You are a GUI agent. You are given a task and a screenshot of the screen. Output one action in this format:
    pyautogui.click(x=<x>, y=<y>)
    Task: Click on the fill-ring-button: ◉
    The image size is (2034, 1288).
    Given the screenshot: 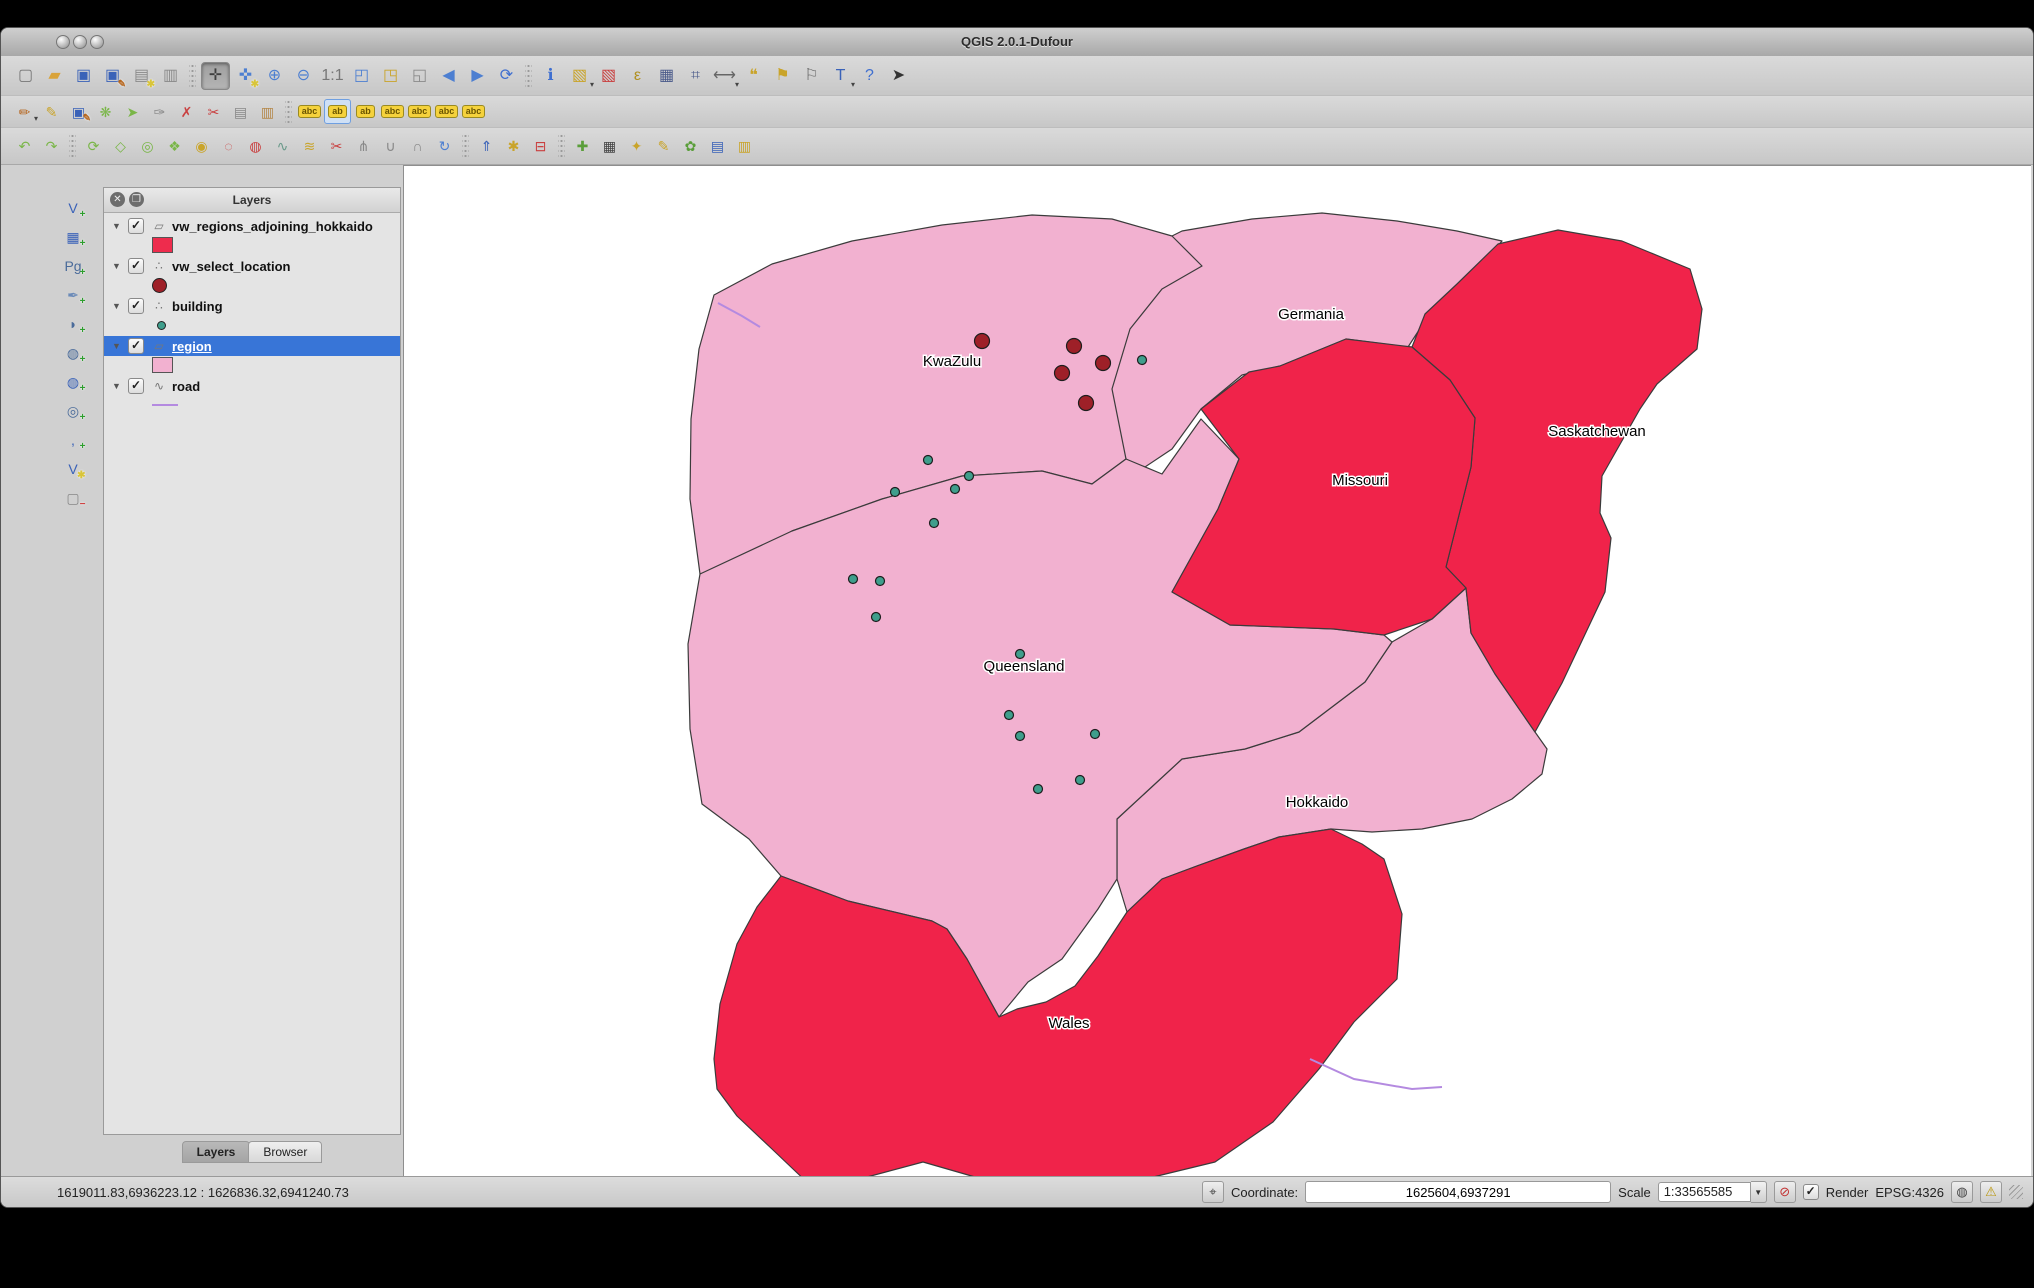 What is the action you would take?
    pyautogui.click(x=201, y=146)
    